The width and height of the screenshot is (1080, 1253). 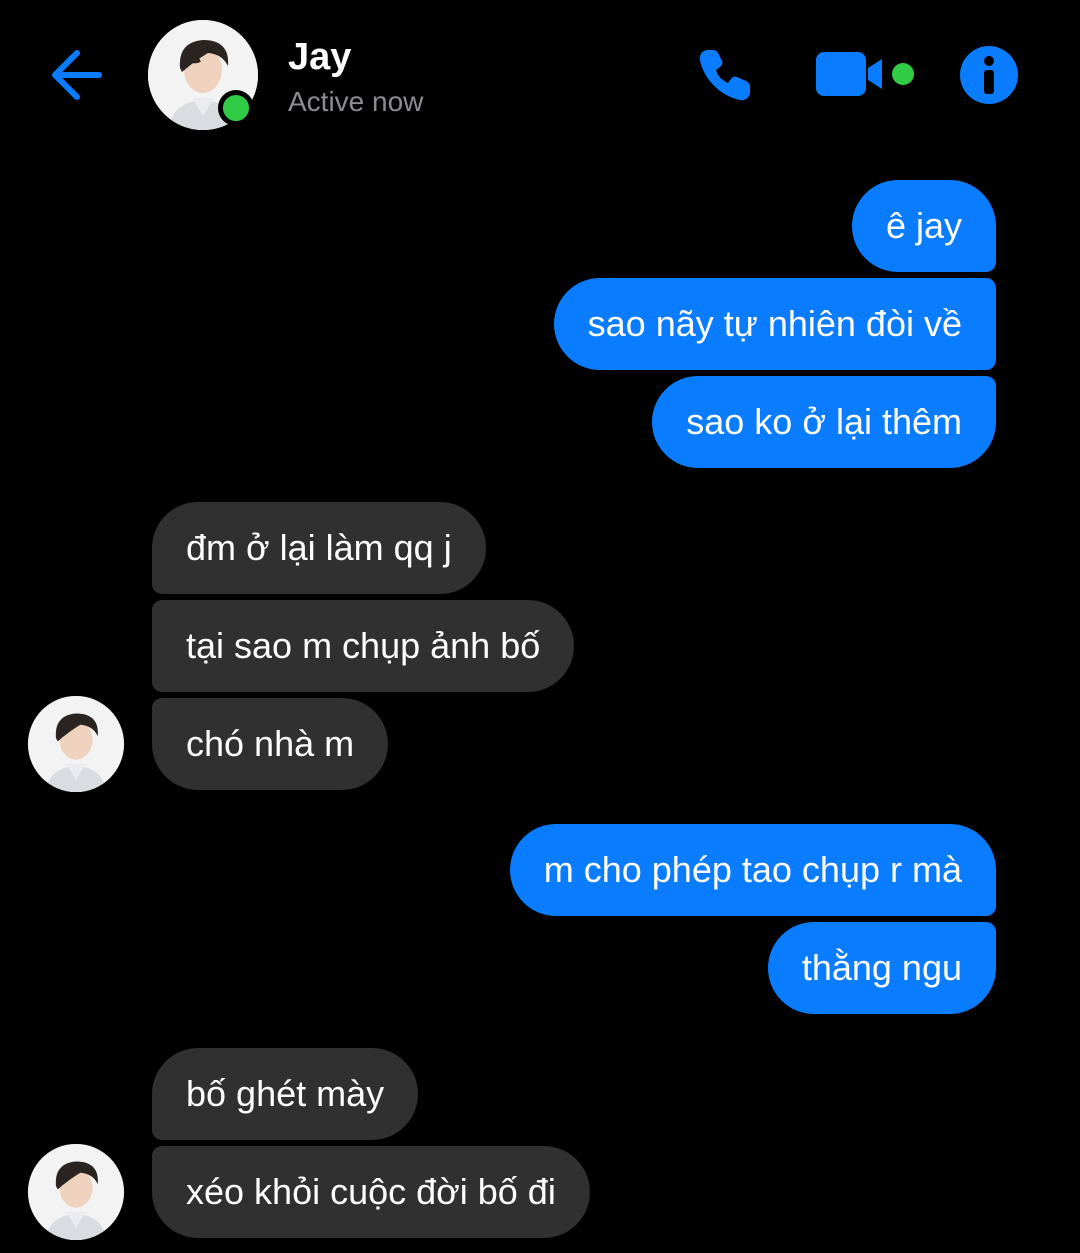 I want to click on contact-name: Jay, so click(x=319, y=57).